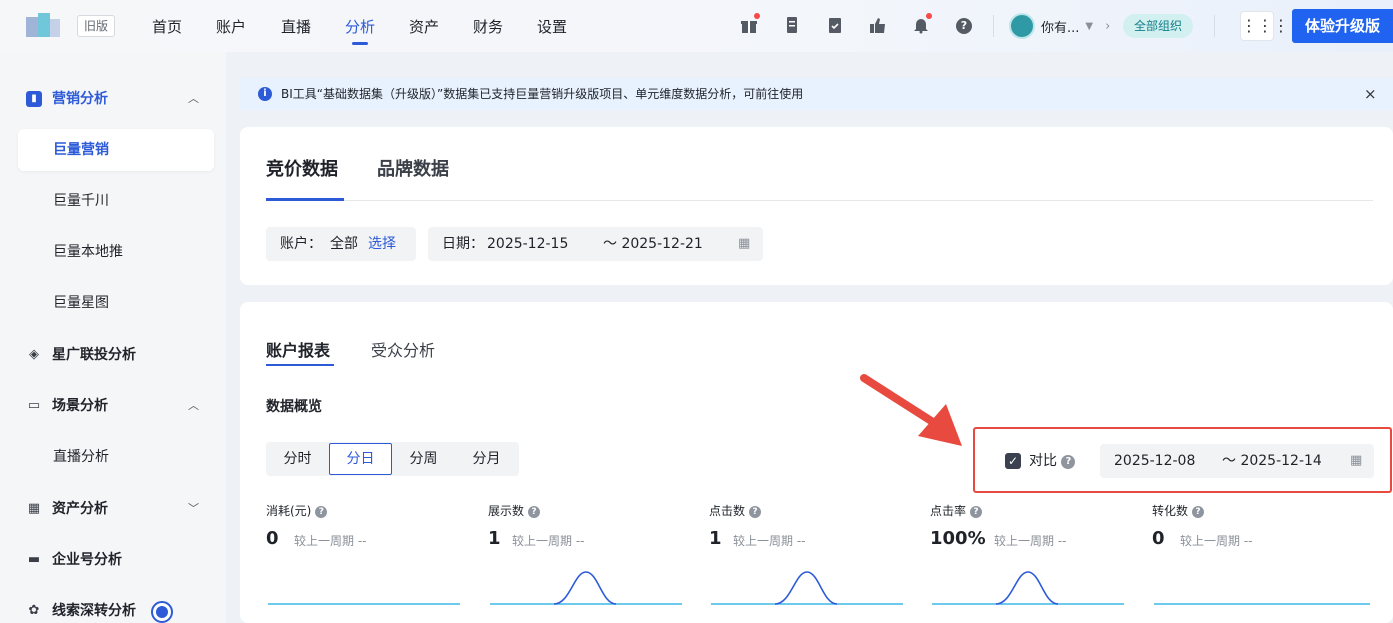 This screenshot has width=1393, height=623. Describe the element at coordinates (298, 349) in the screenshot. I see `tab-account-report: 账户报表` at that location.